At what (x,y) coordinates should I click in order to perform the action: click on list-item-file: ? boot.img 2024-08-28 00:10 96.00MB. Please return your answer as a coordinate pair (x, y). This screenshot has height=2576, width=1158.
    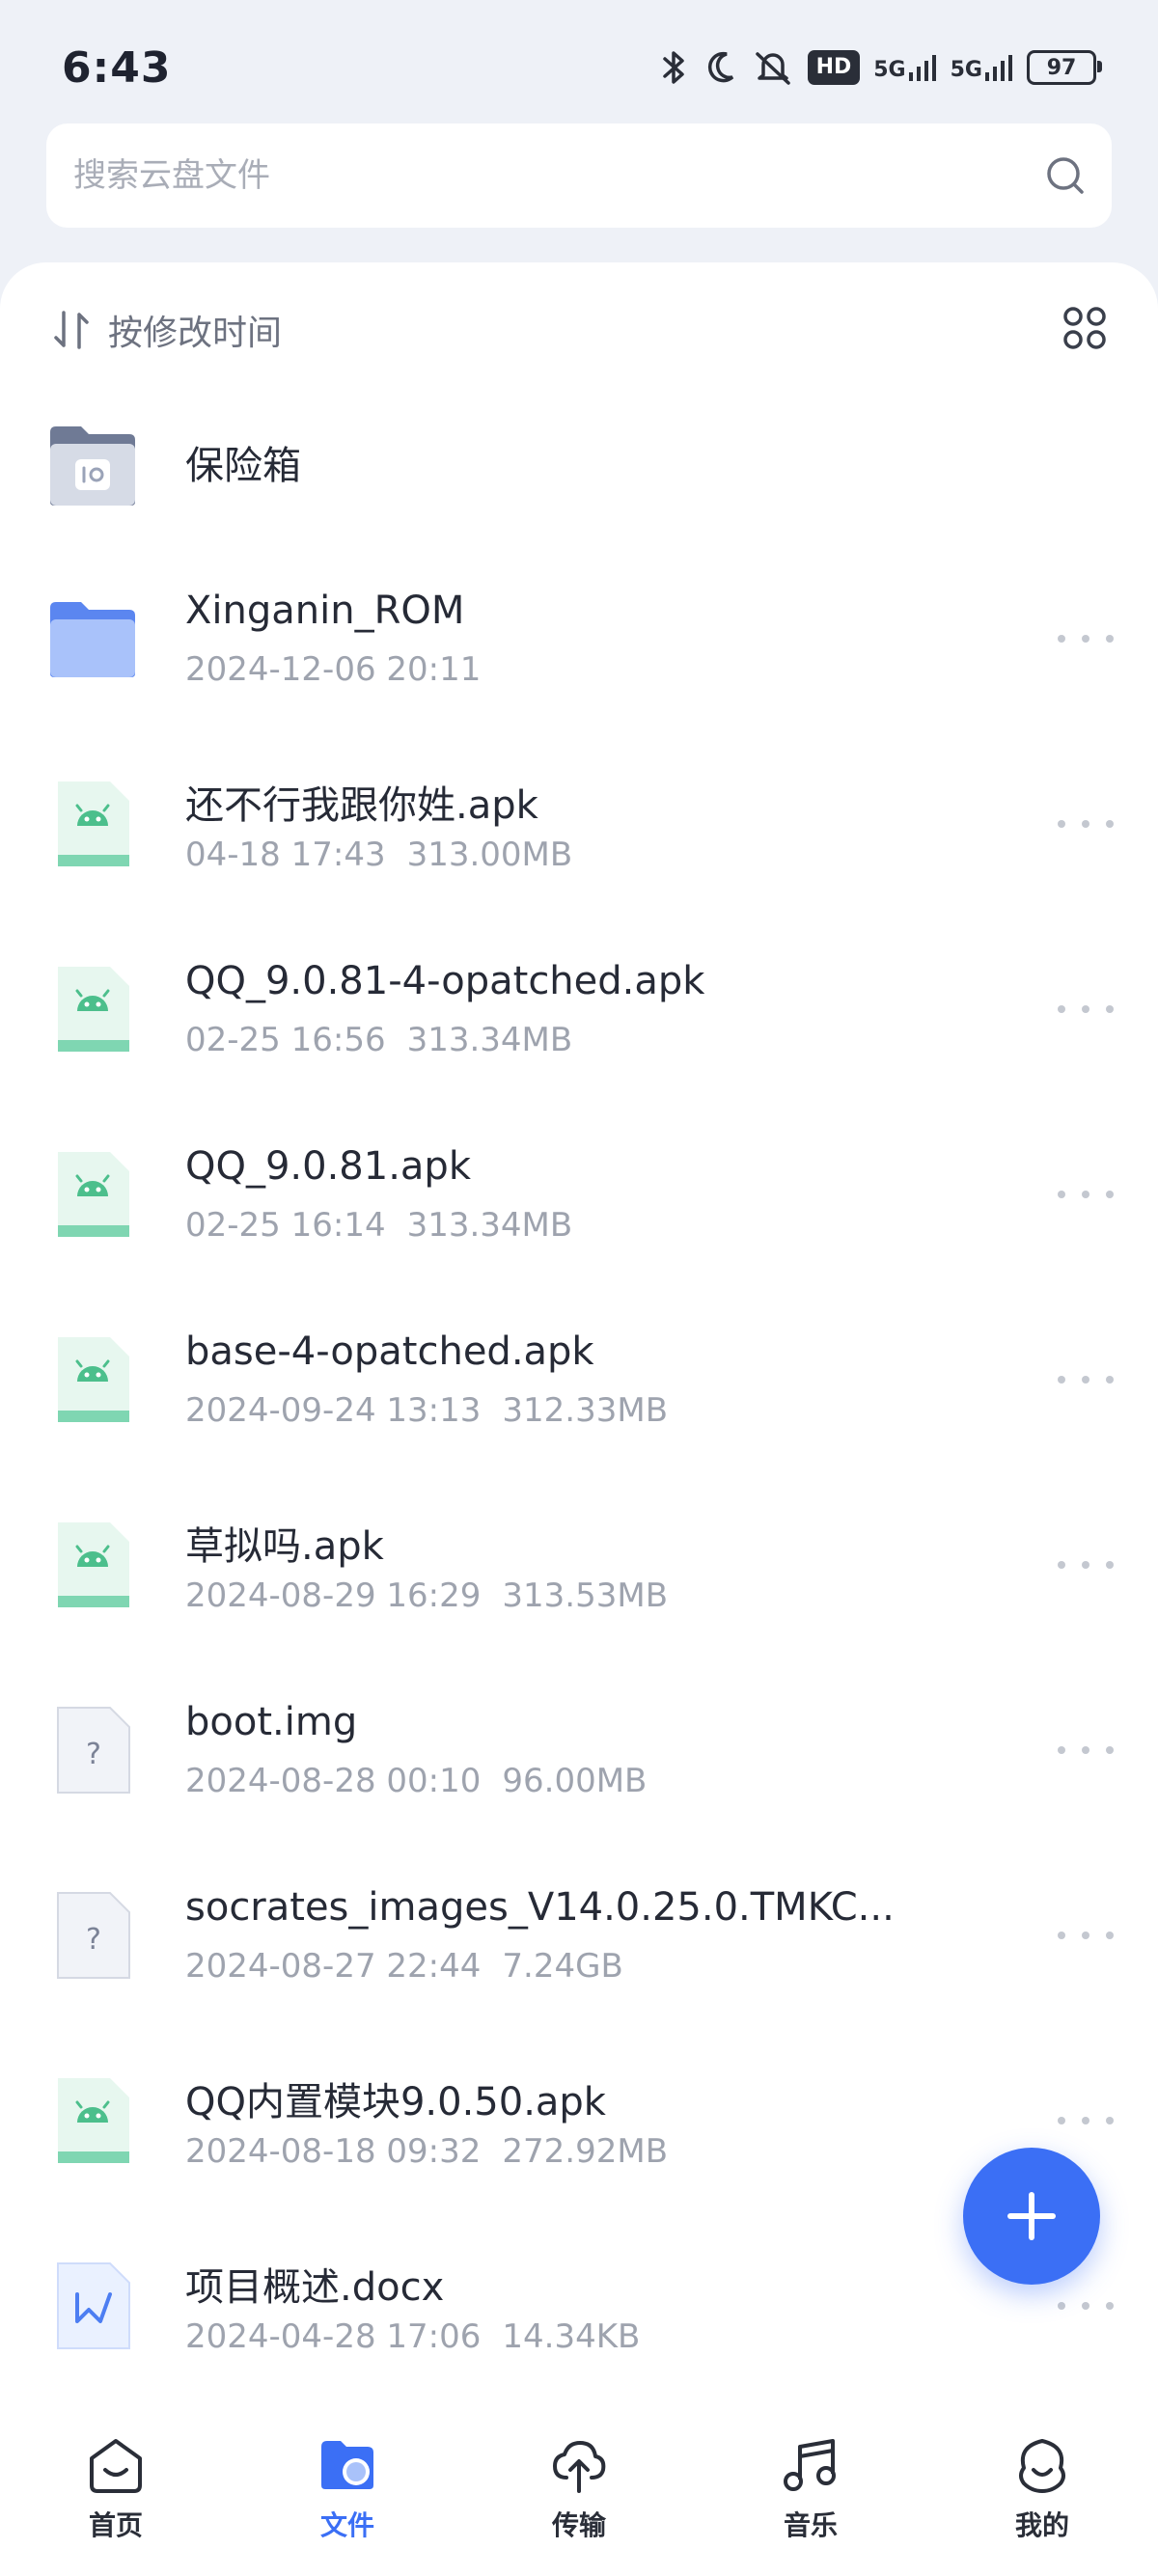
    Looking at the image, I should click on (579, 1751).